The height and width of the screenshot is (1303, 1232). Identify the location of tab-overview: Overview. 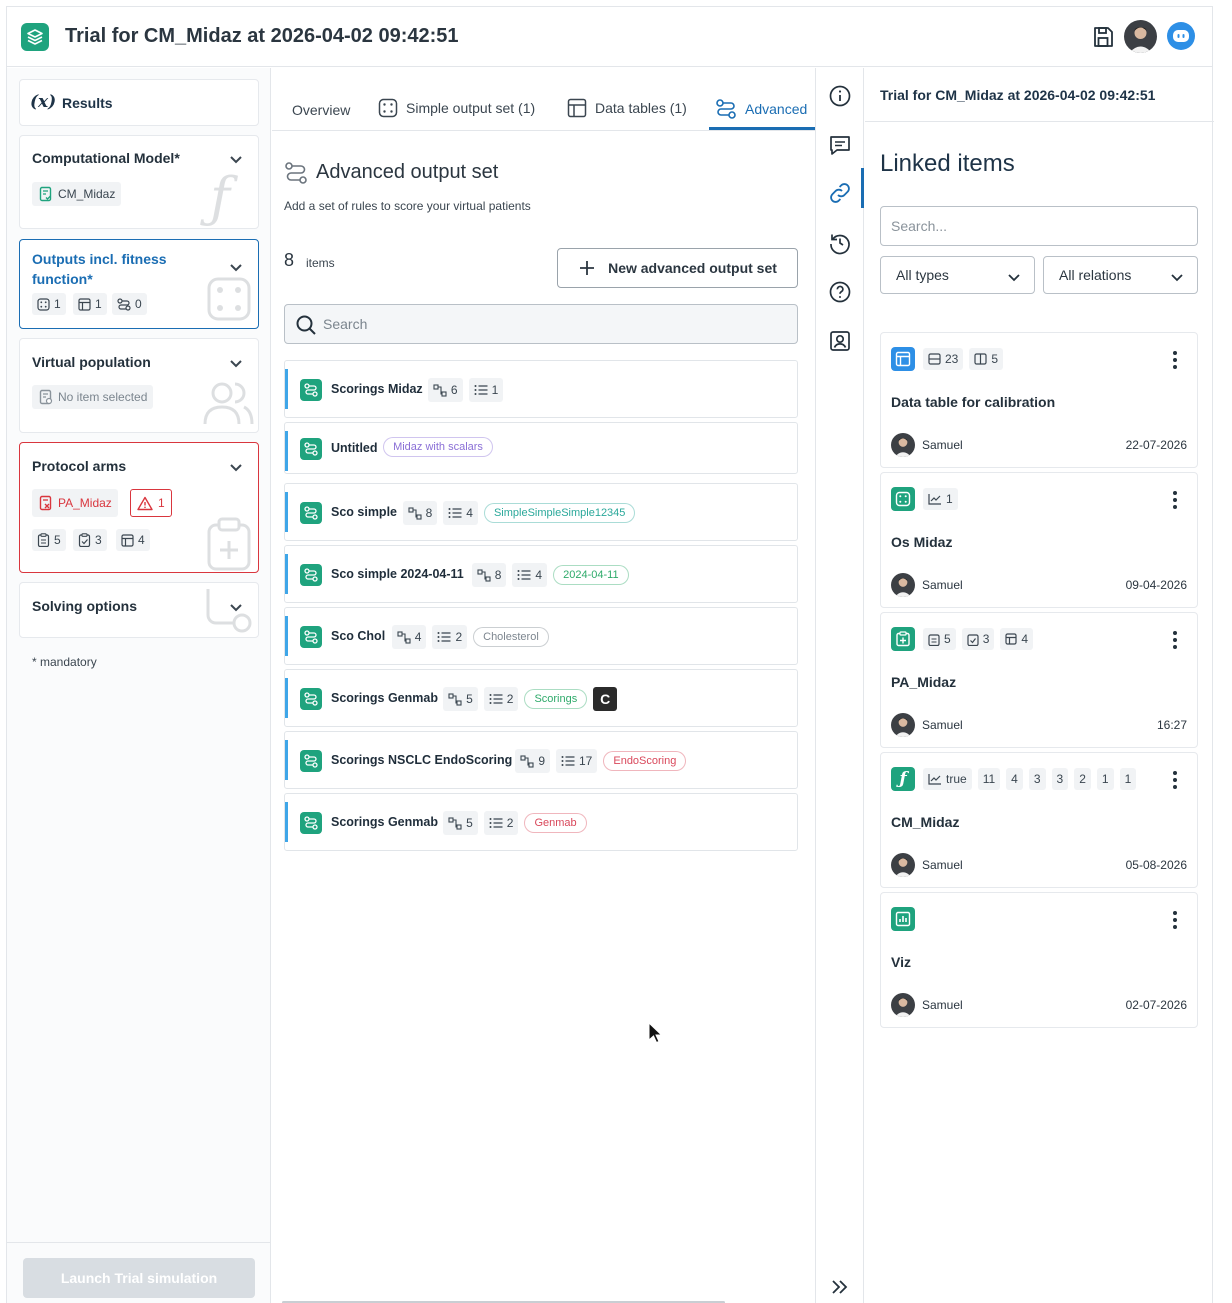
(321, 110).